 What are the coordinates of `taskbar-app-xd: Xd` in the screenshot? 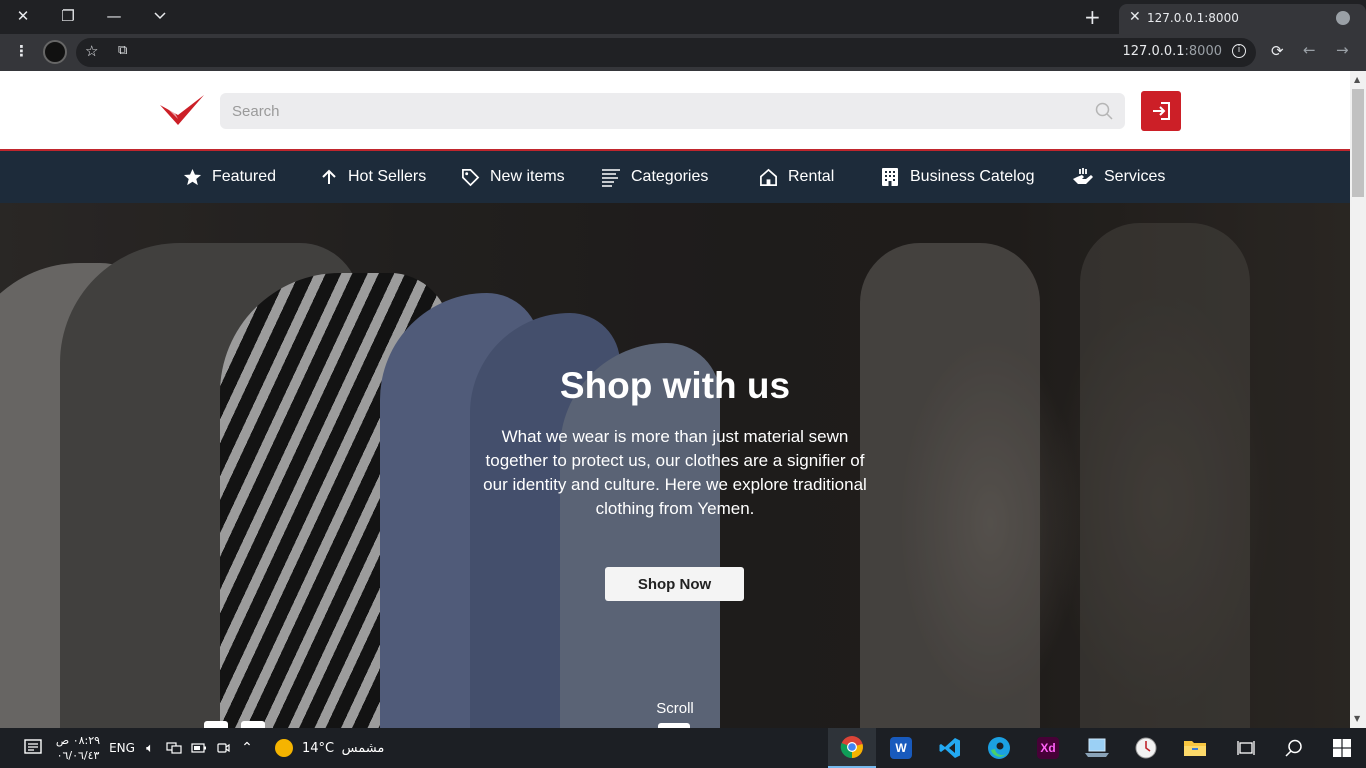 It's located at (1048, 748).